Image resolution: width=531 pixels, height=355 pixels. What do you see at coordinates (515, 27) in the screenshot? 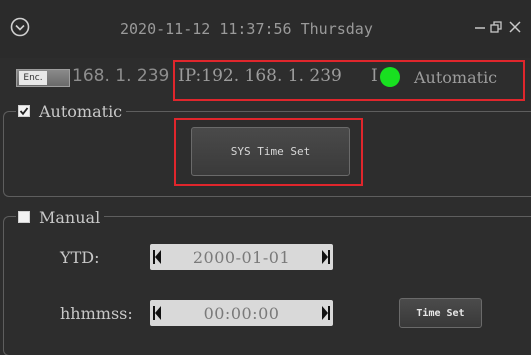
I see `close-icon` at bounding box center [515, 27].